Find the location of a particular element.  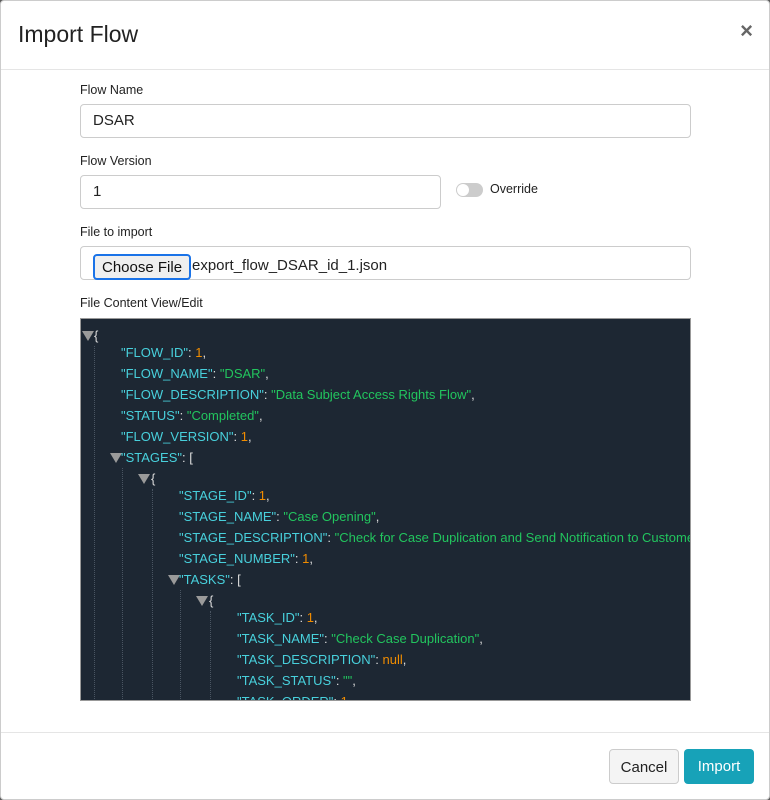

dialog-title: Import Flow is located at coordinates (78, 34).